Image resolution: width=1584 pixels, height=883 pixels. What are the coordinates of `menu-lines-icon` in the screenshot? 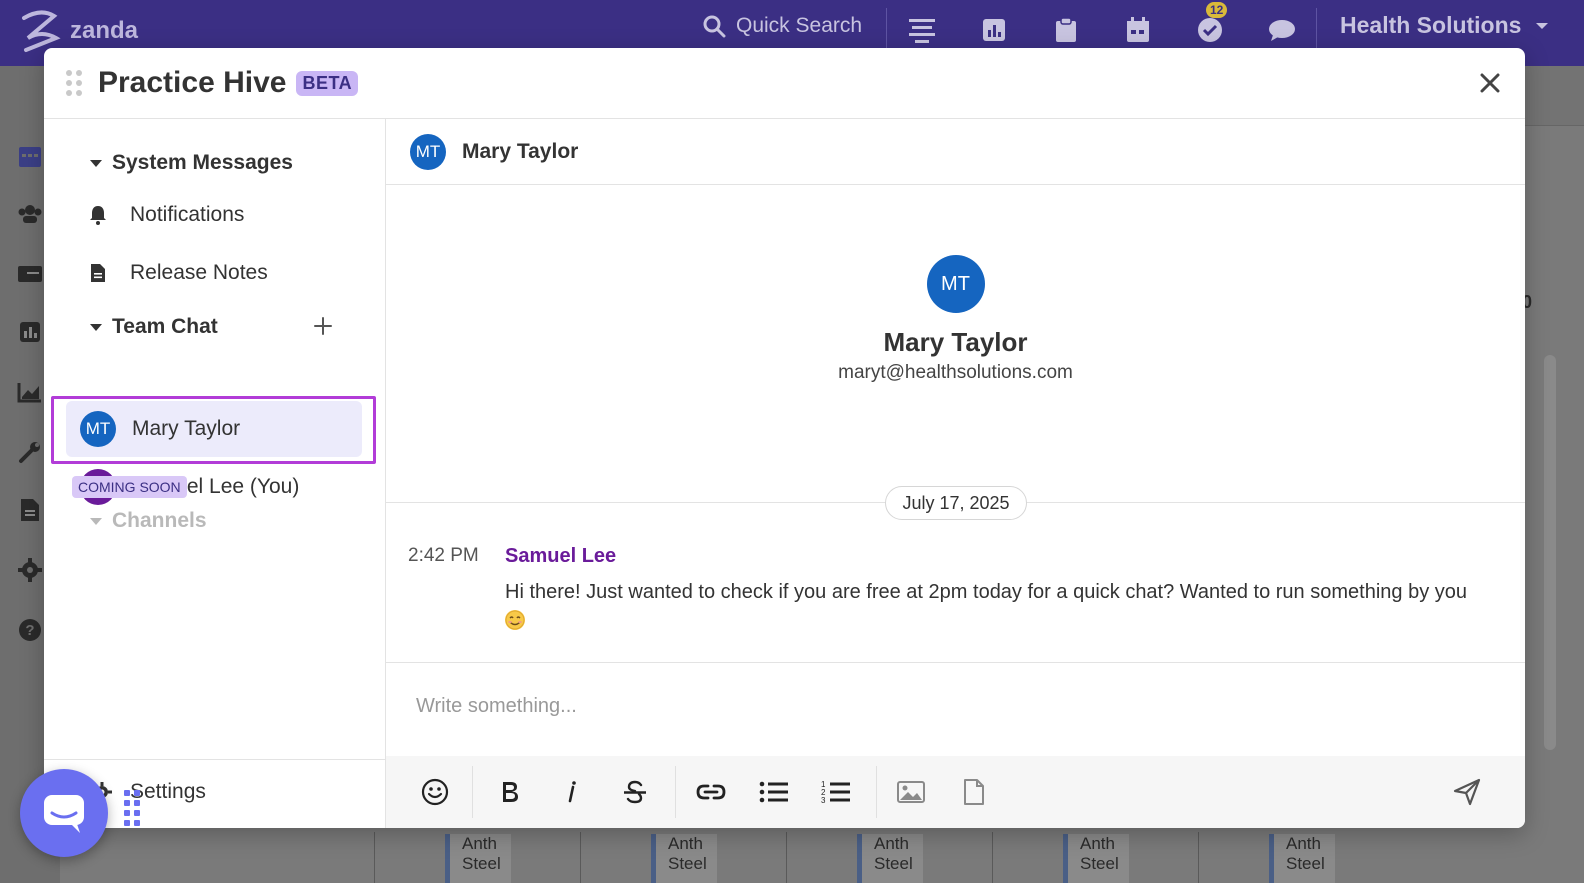 It's located at (922, 30).